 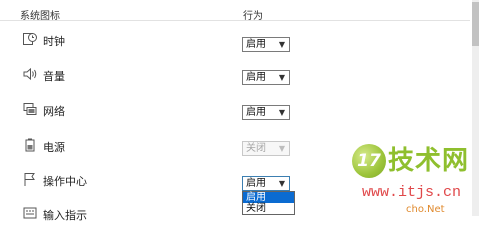 I want to click on action-center-flag-icon, so click(x=30, y=179).